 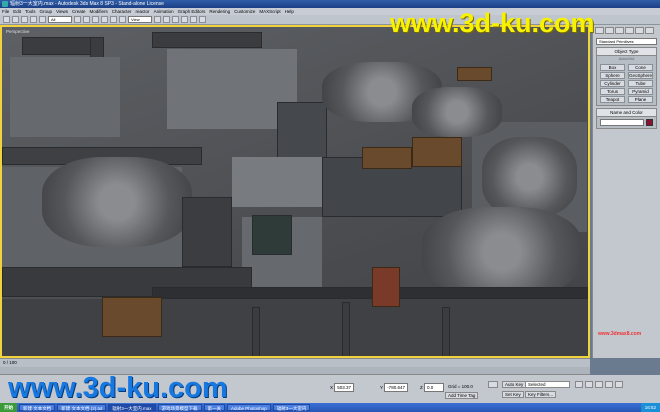 What do you see at coordinates (24, 19) in the screenshot?
I see `link-icon` at bounding box center [24, 19].